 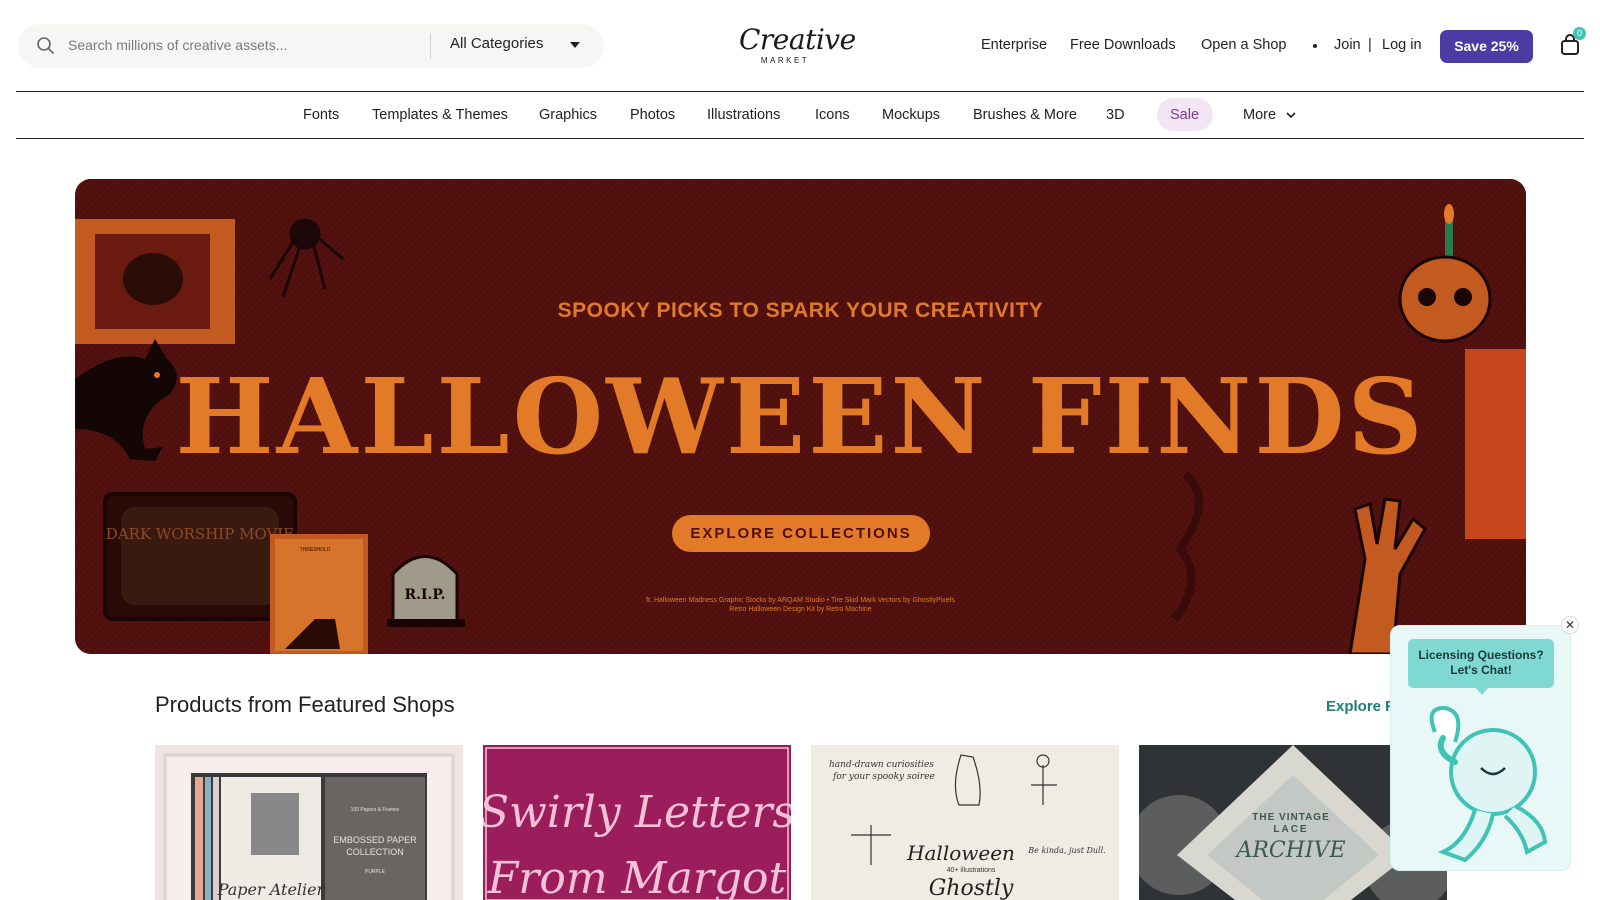 I want to click on card4-line1: THE VINTAGE, so click(x=1290, y=817).